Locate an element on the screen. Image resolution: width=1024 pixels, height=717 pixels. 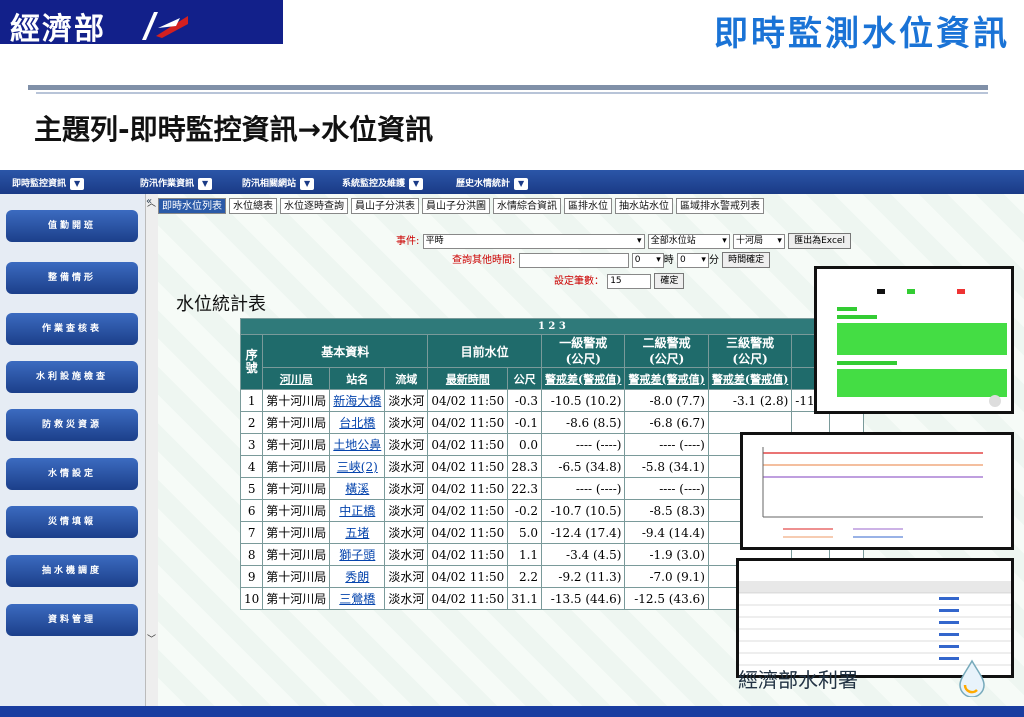
water-drop-icon is located at coordinates (972, 678).